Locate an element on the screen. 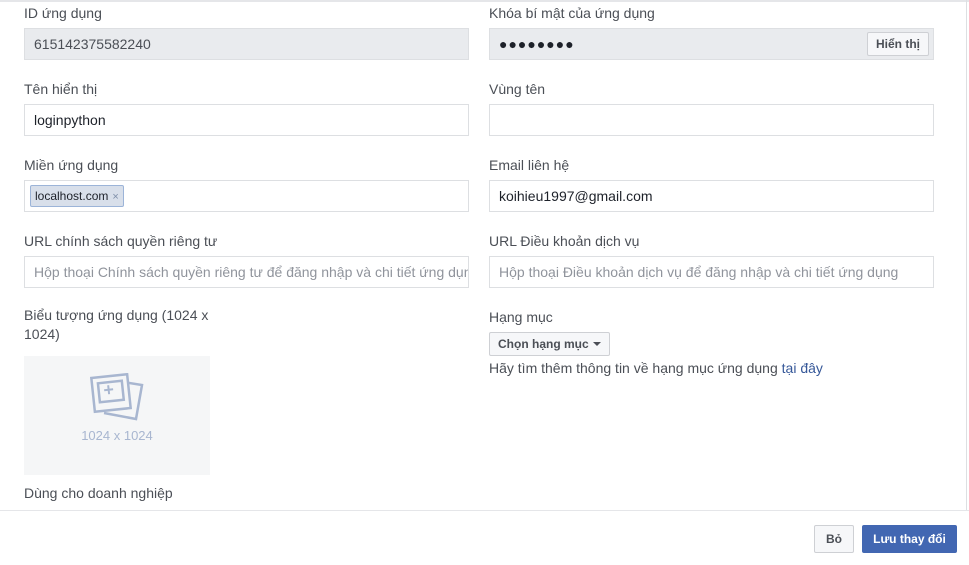  app-id-label: ID ứng dụng is located at coordinates (63, 13).